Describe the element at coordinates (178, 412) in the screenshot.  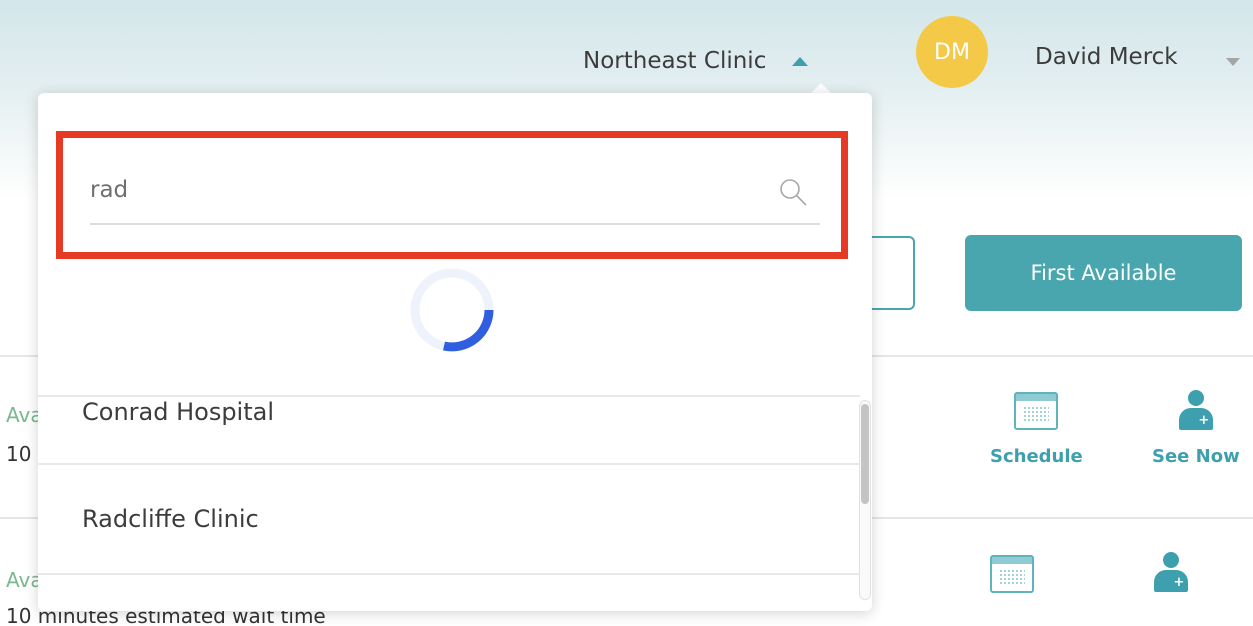
I see `list-item-conrad-hospital: Conrad Hospital` at that location.